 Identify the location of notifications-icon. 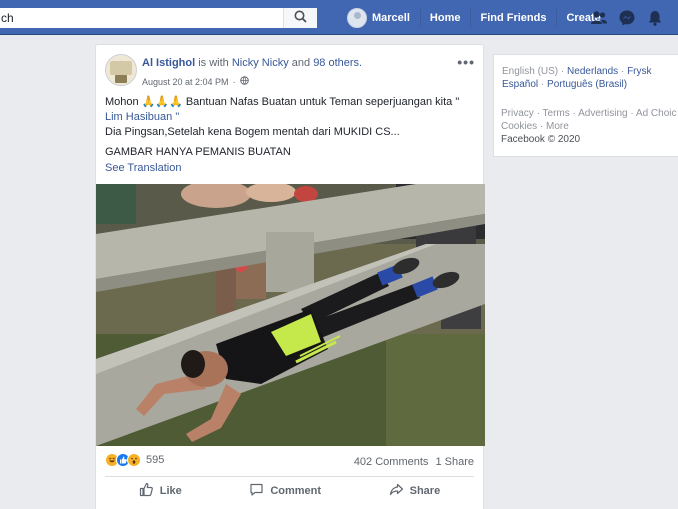
(655, 18).